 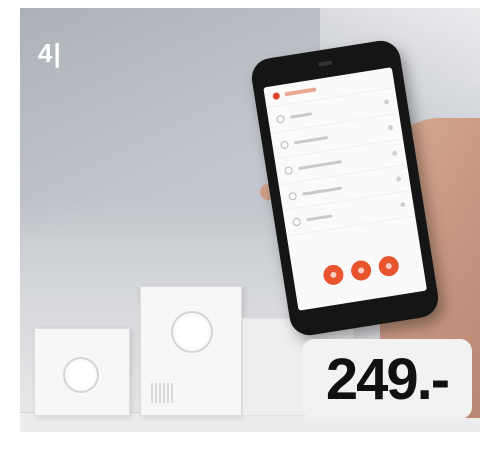 I want to click on app-logo-icon, so click(x=276, y=95).